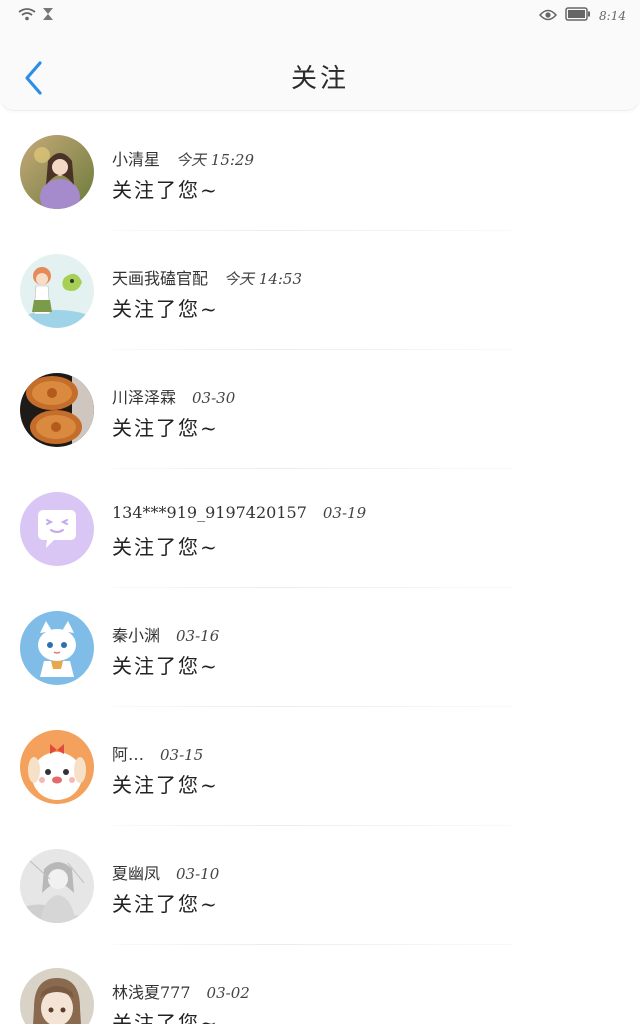 This screenshot has width=640, height=1024. What do you see at coordinates (144, 396) in the screenshot?
I see `user-name: 川泽泽霖` at bounding box center [144, 396].